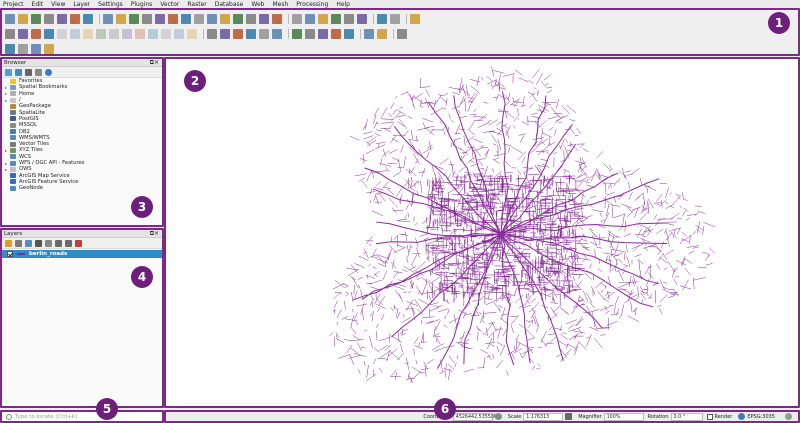 This screenshot has height=423, width=800. What do you see at coordinates (75, 18) in the screenshot?
I see `layout-manager-icon` at bounding box center [75, 18].